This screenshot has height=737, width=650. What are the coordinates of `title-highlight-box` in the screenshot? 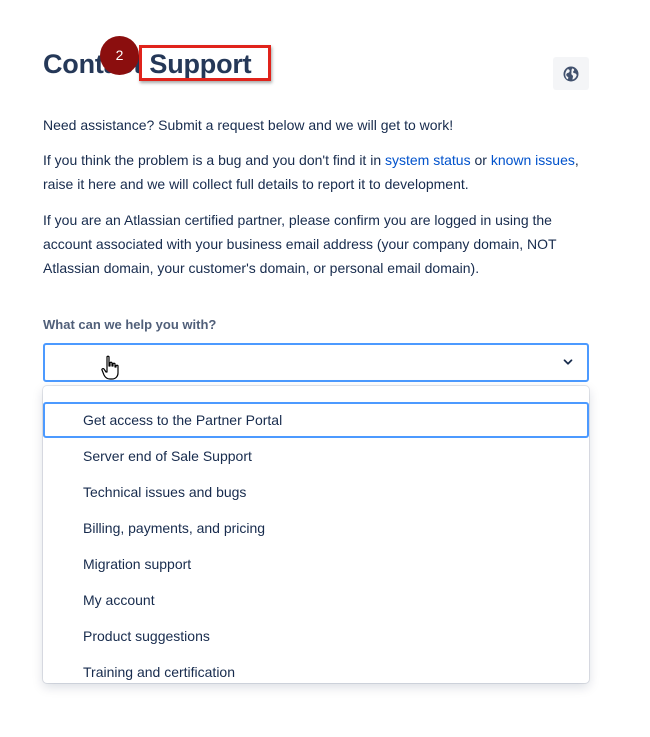 It's located at (205, 63).